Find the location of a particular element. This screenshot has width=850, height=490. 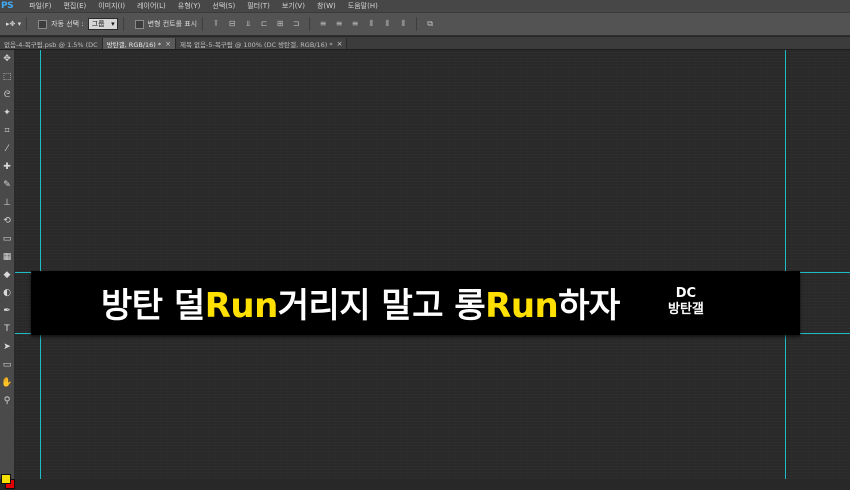

transform-controls-checkbox is located at coordinates (139, 24).